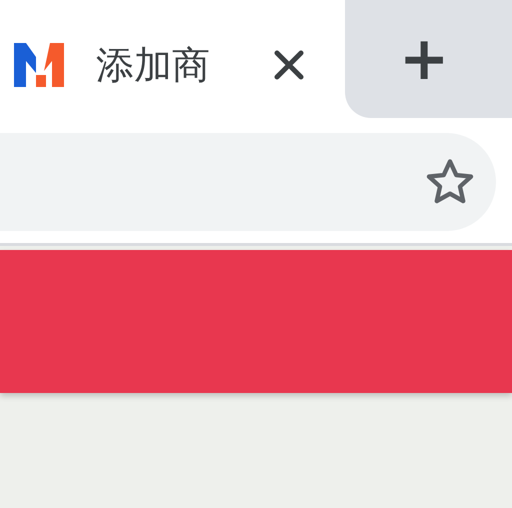 Image resolution: width=512 pixels, height=508 pixels. What do you see at coordinates (153, 65) in the screenshot?
I see `tab-title: 添加商` at bounding box center [153, 65].